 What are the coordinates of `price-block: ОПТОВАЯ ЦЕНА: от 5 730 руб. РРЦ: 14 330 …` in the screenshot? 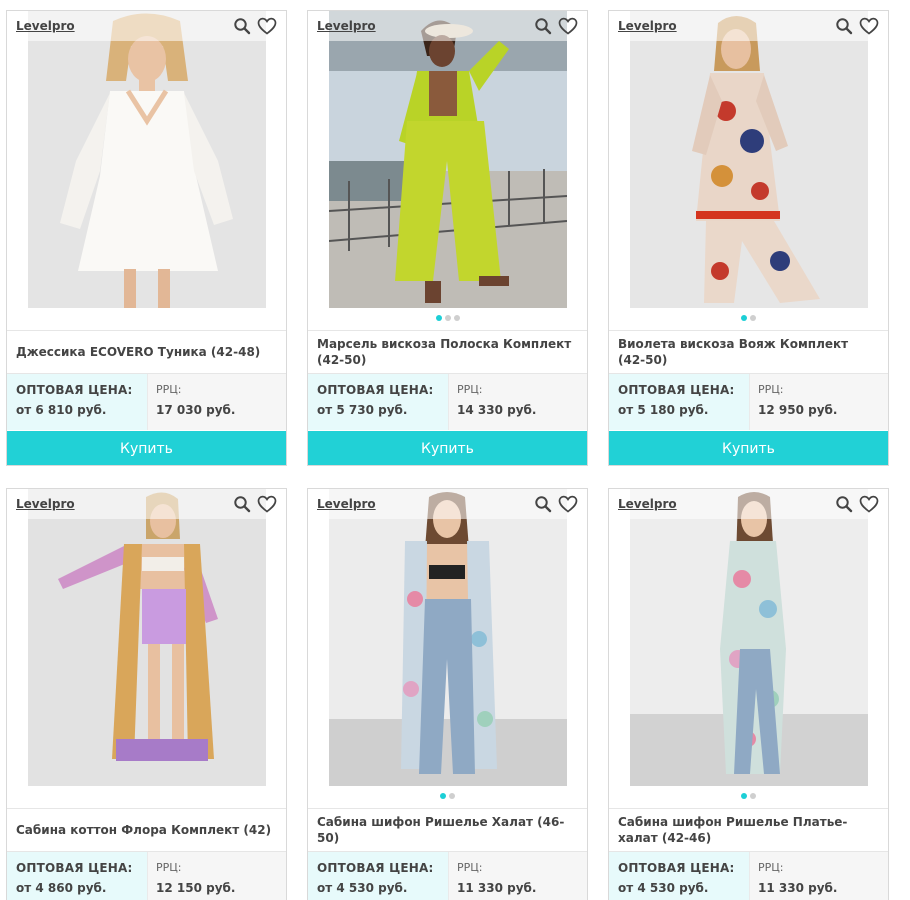 It's located at (447, 402).